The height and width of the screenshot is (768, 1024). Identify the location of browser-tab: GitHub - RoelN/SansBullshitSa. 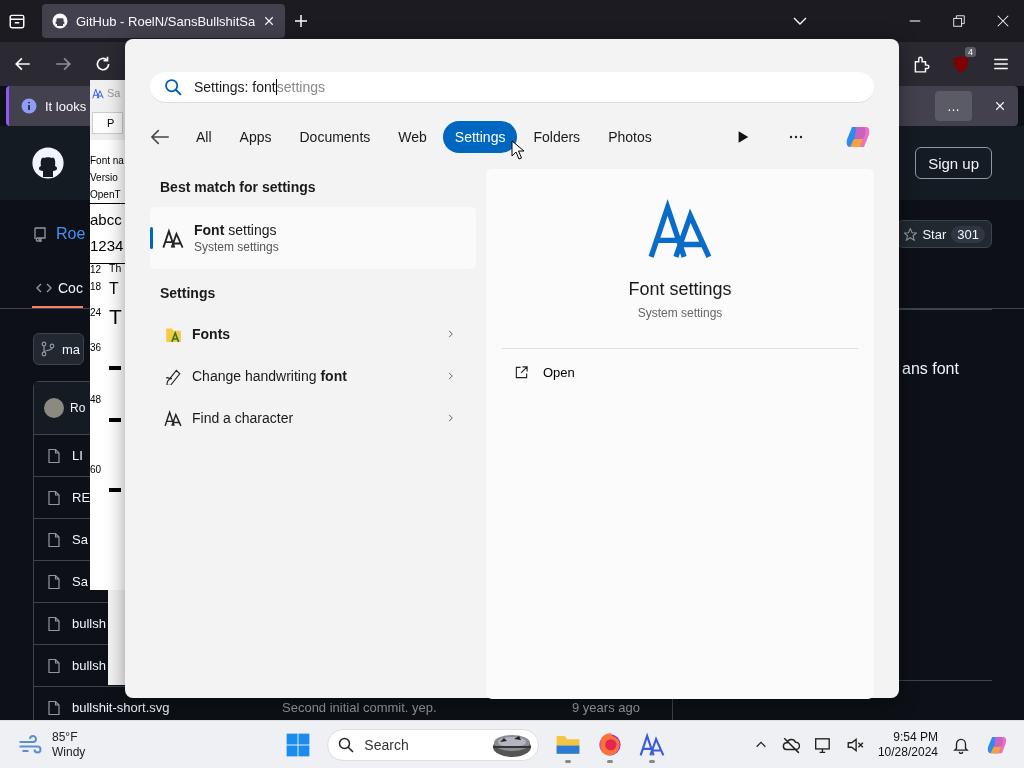
(164, 21).